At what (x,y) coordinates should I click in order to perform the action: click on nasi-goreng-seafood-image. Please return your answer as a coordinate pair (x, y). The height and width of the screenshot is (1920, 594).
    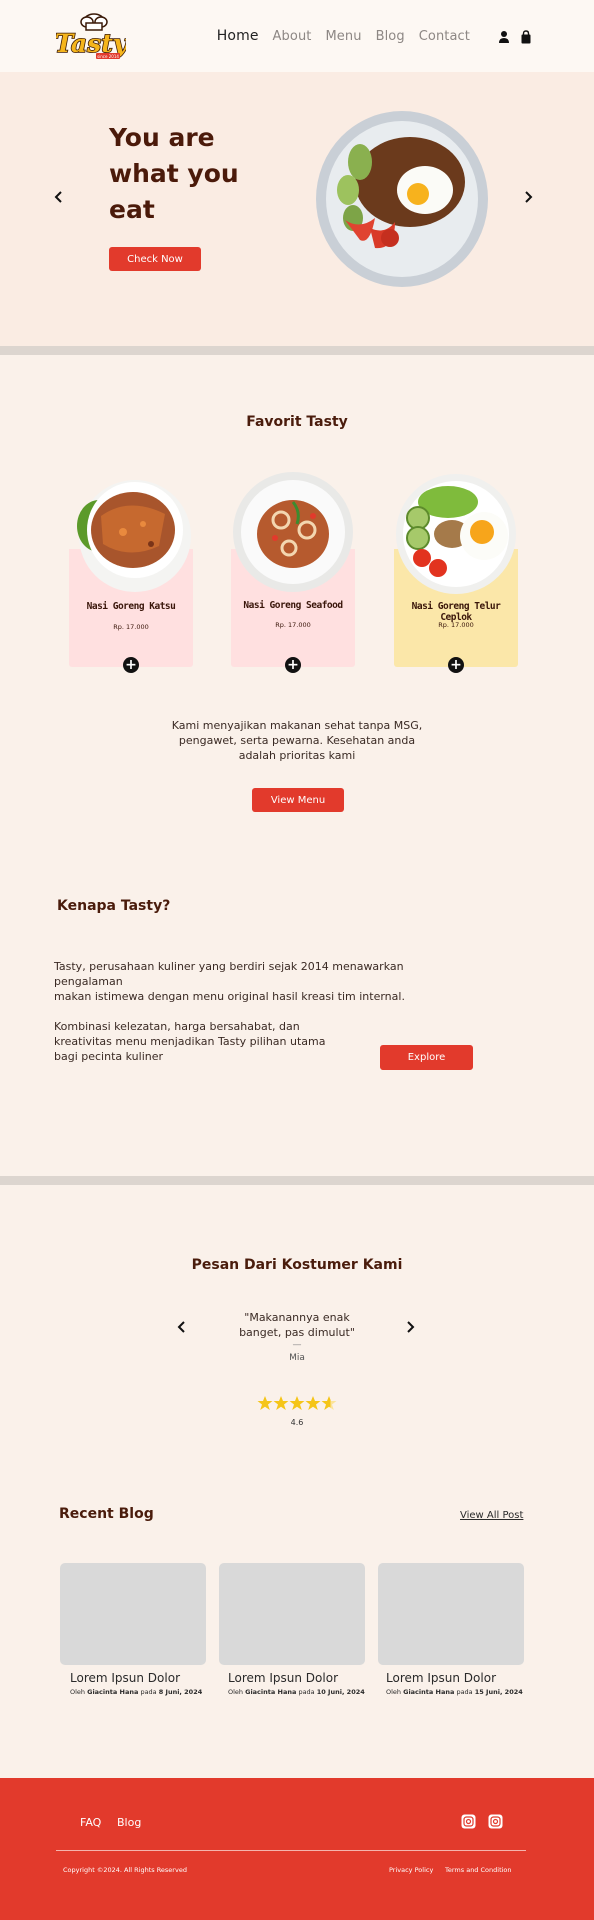
    Looking at the image, I should click on (293, 534).